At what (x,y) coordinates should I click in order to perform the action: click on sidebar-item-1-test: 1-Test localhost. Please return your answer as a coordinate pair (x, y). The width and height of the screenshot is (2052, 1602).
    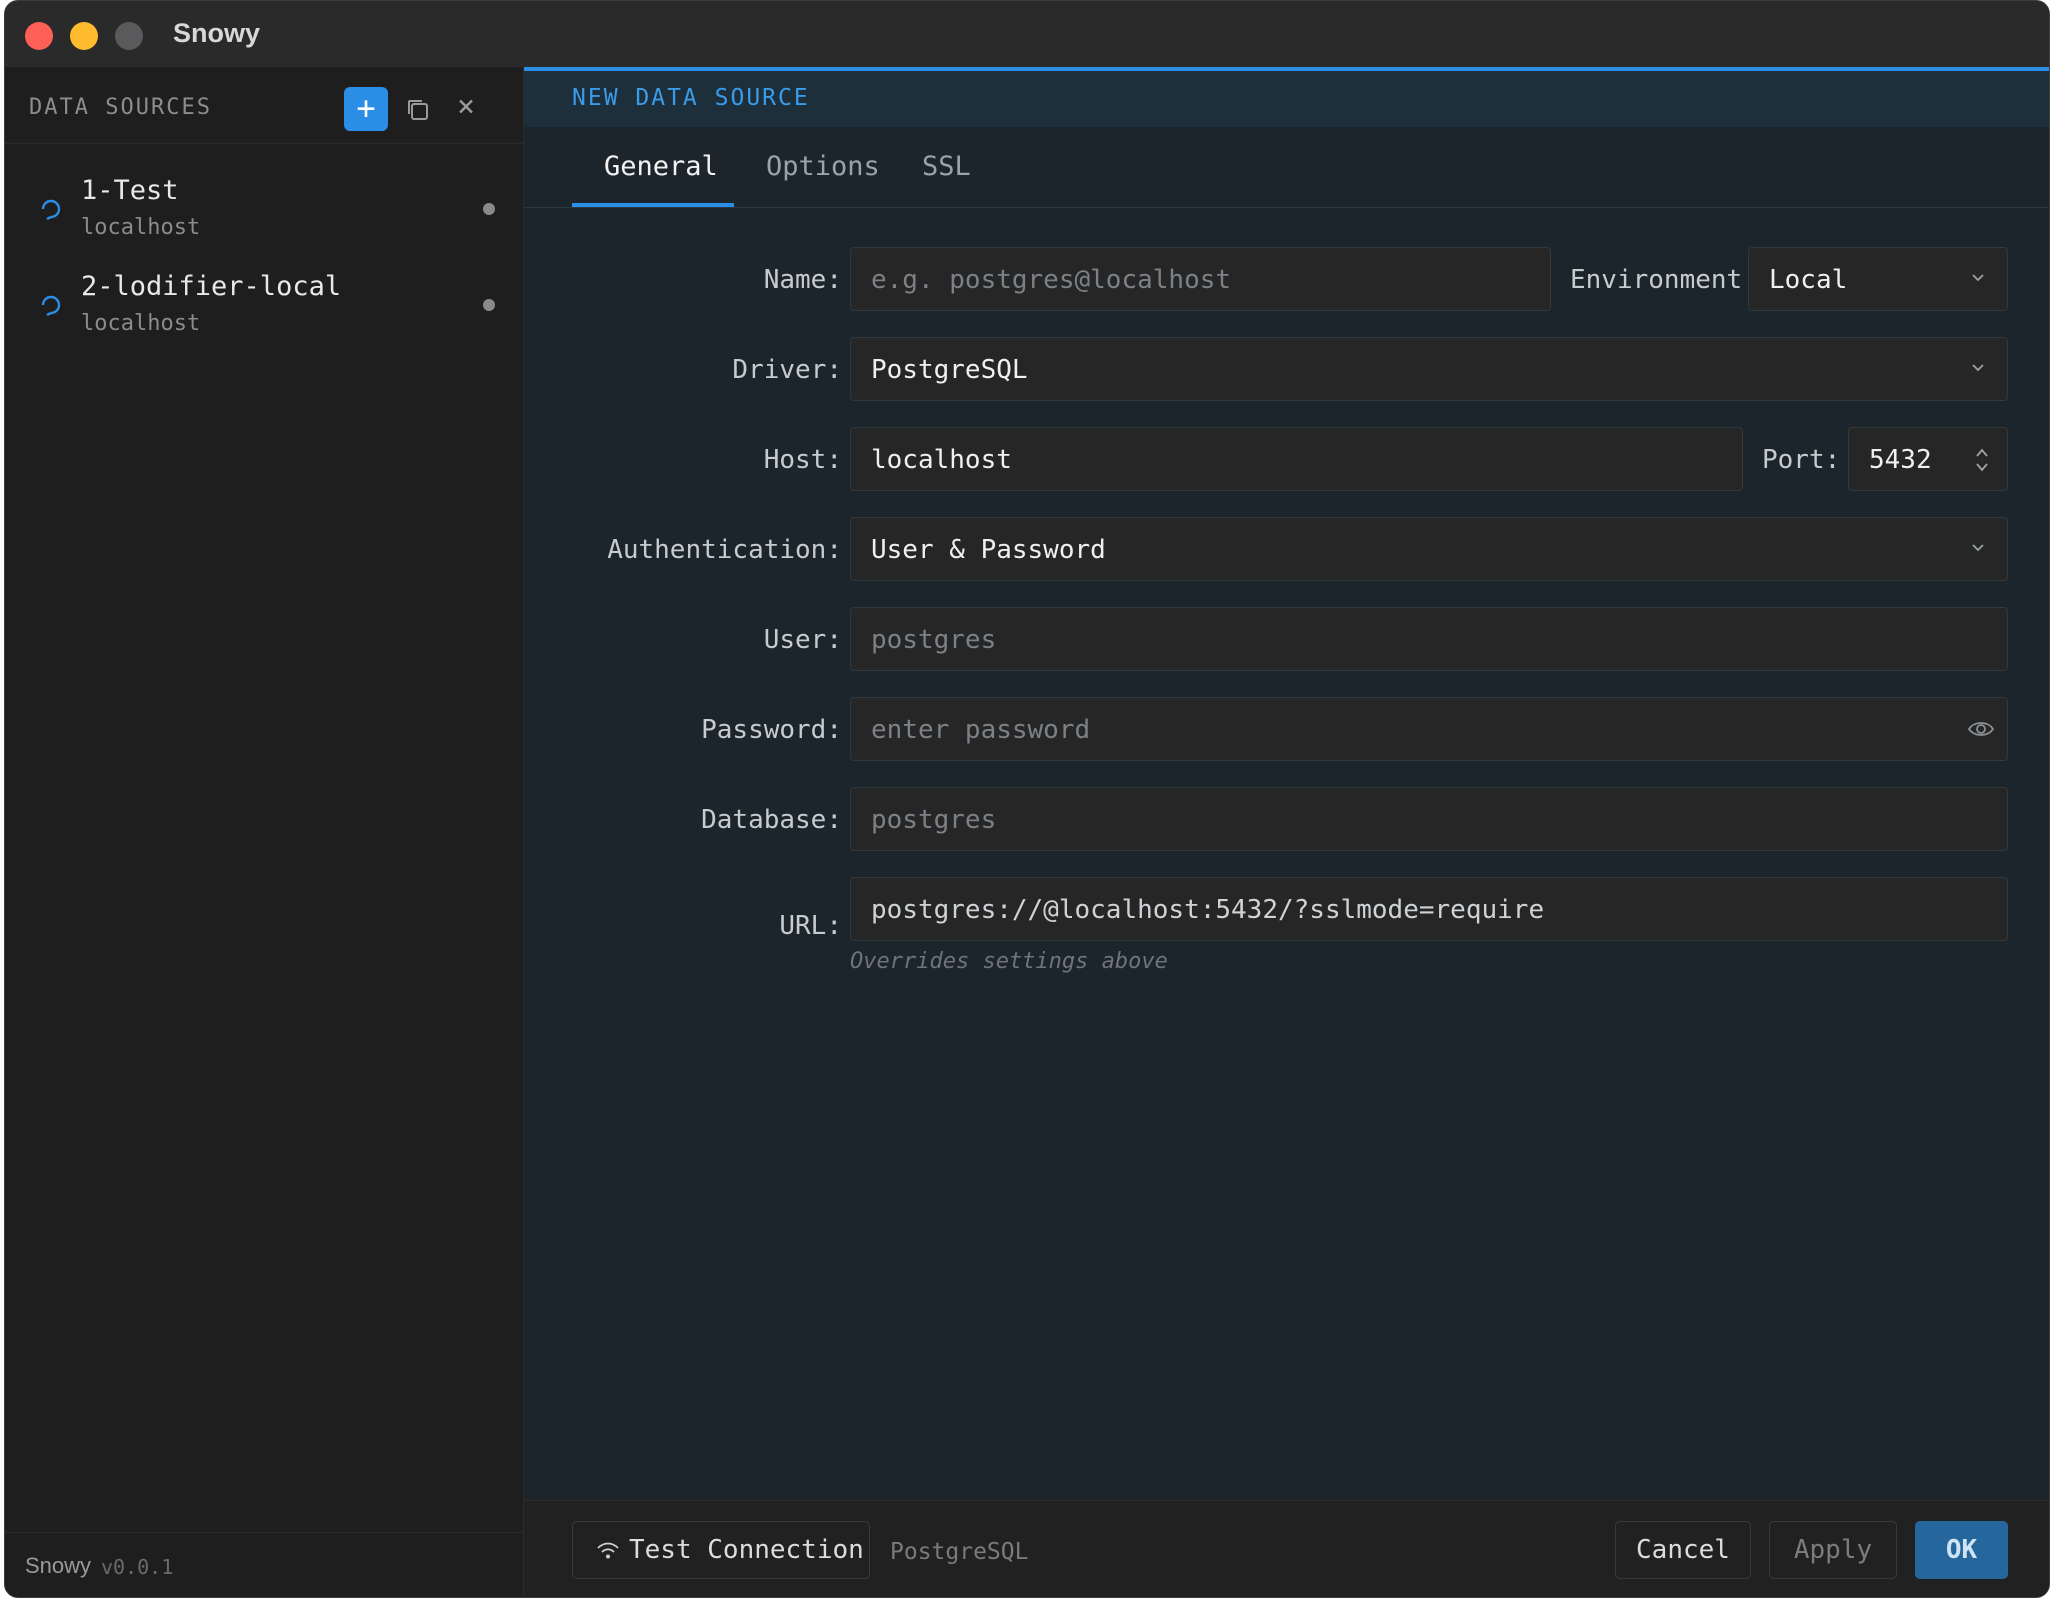
    Looking at the image, I should click on (264, 205).